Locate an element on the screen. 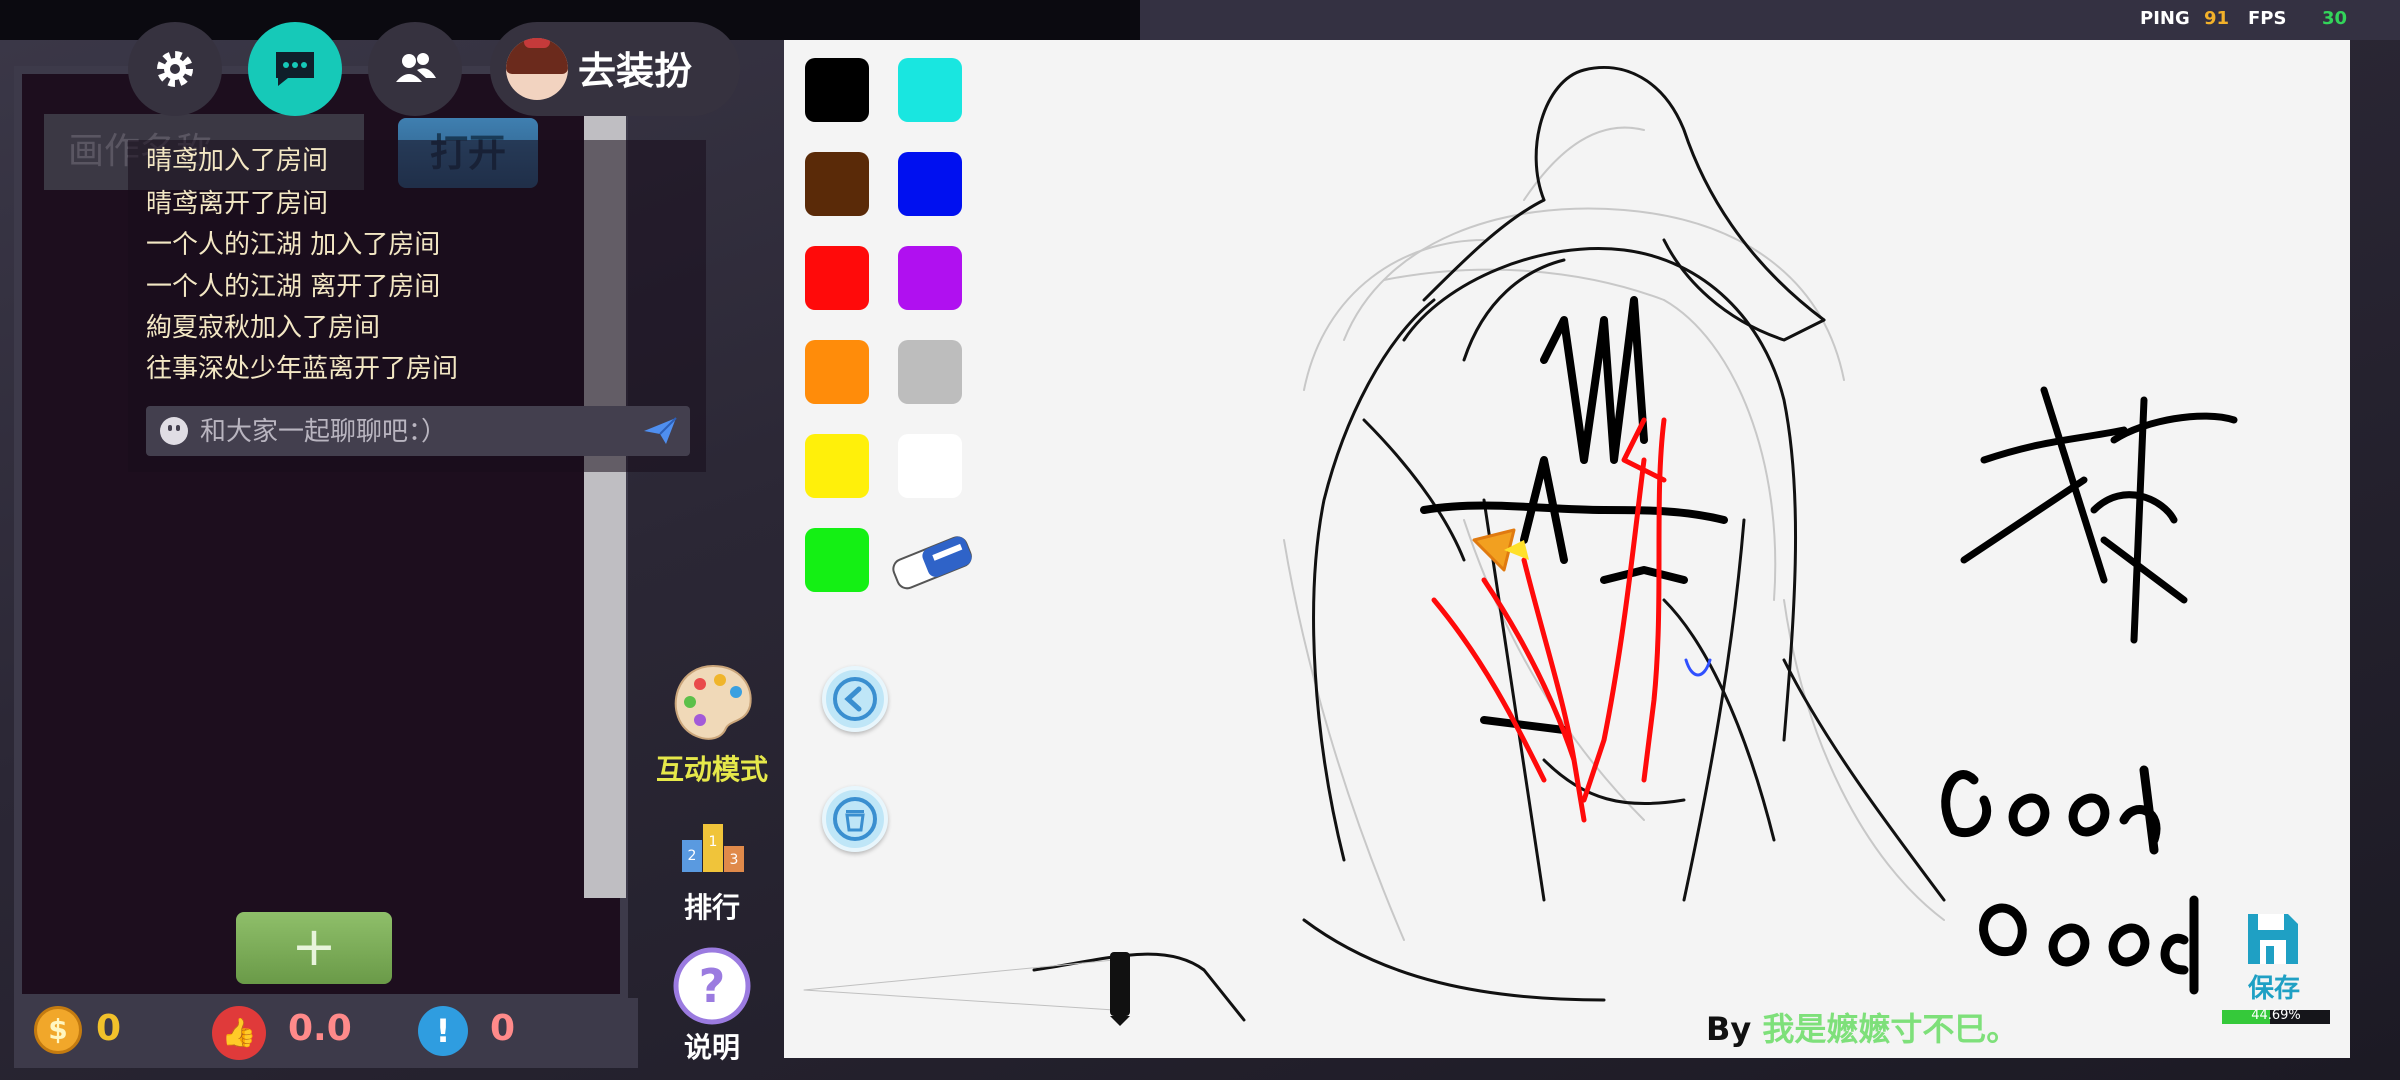 The image size is (2400, 1080). save-progress-bar: 44.69% is located at coordinates (2276, 1016).